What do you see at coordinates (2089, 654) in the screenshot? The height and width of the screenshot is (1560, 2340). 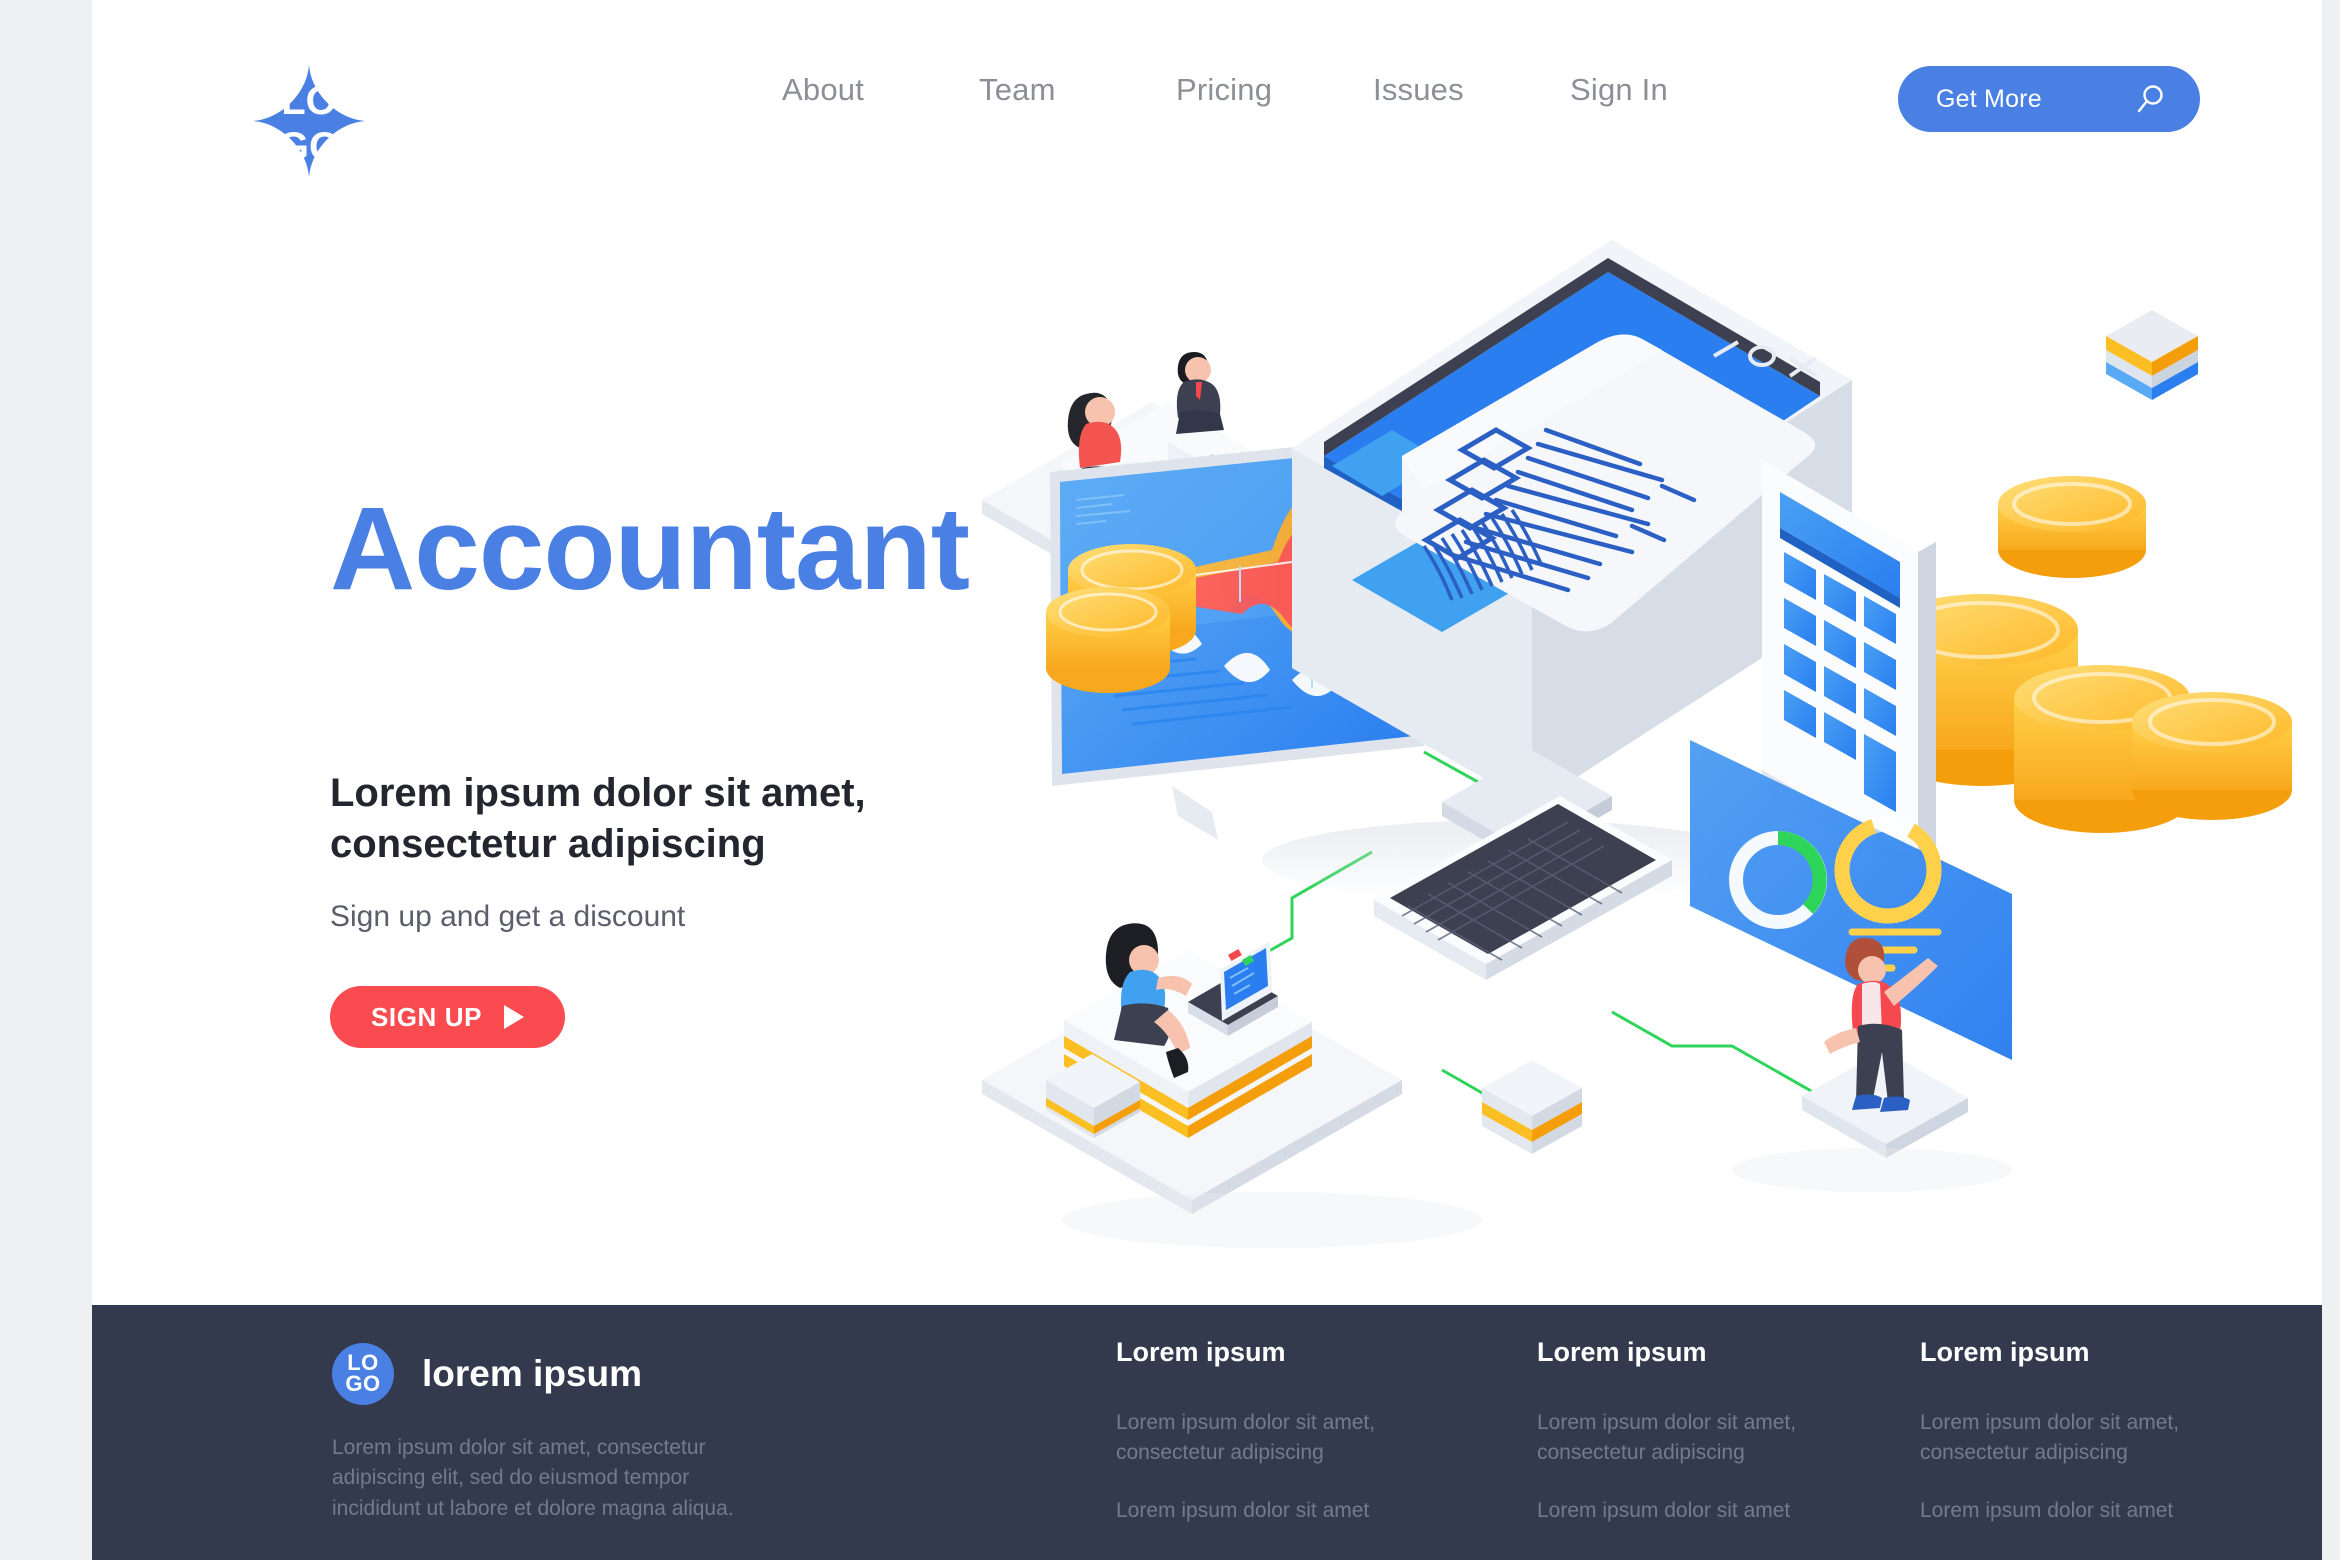 I see `coin-pile-right` at bounding box center [2089, 654].